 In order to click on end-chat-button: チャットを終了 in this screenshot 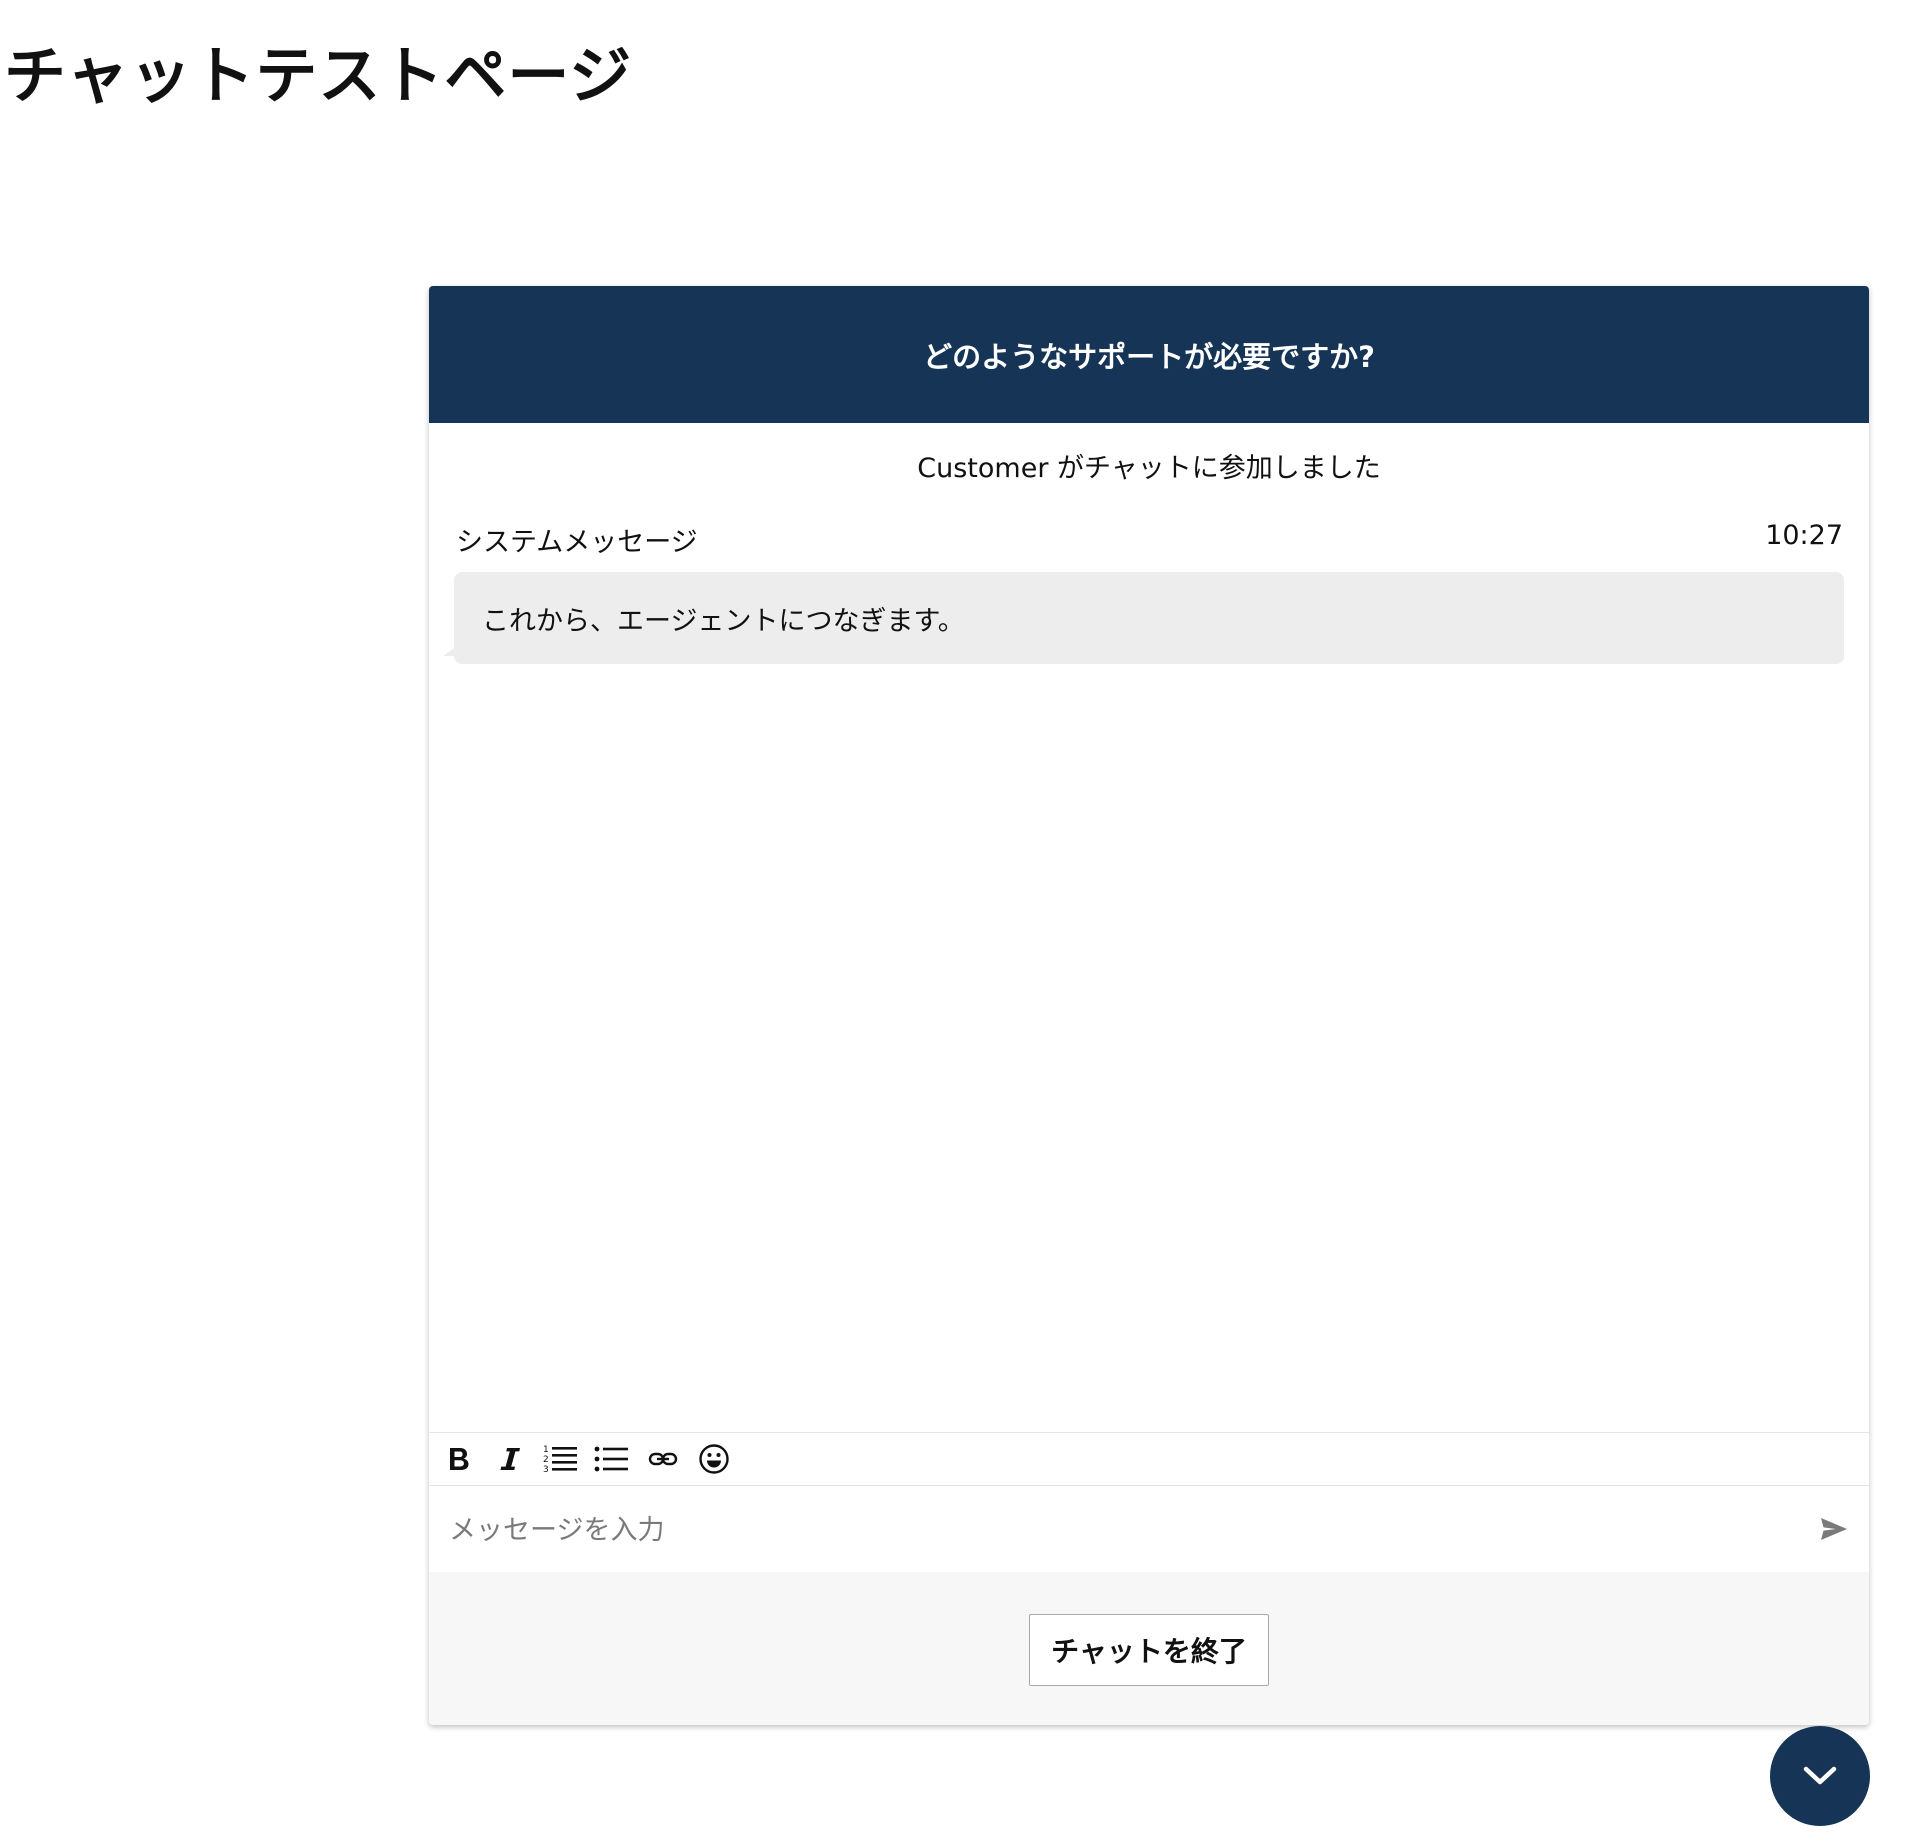, I will do `click(1149, 1650)`.